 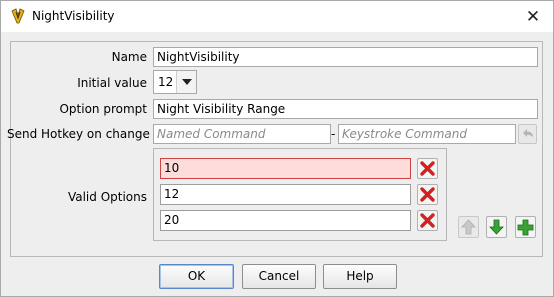 What do you see at coordinates (533, 17) in the screenshot?
I see `close-icon: ✕` at bounding box center [533, 17].